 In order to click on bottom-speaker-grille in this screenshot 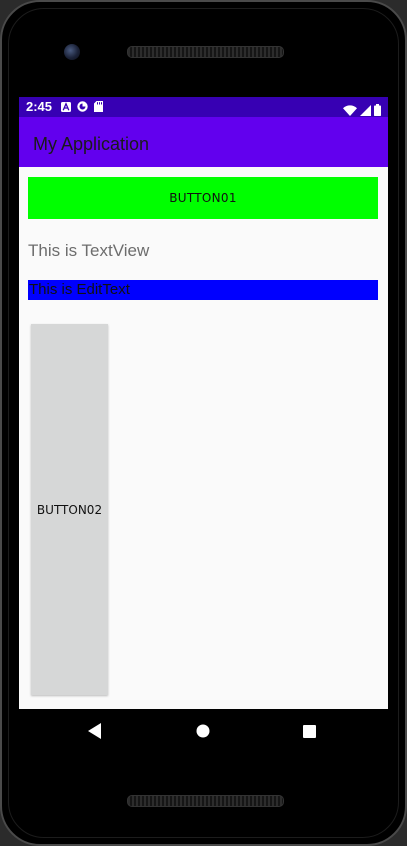, I will do `click(205, 801)`.